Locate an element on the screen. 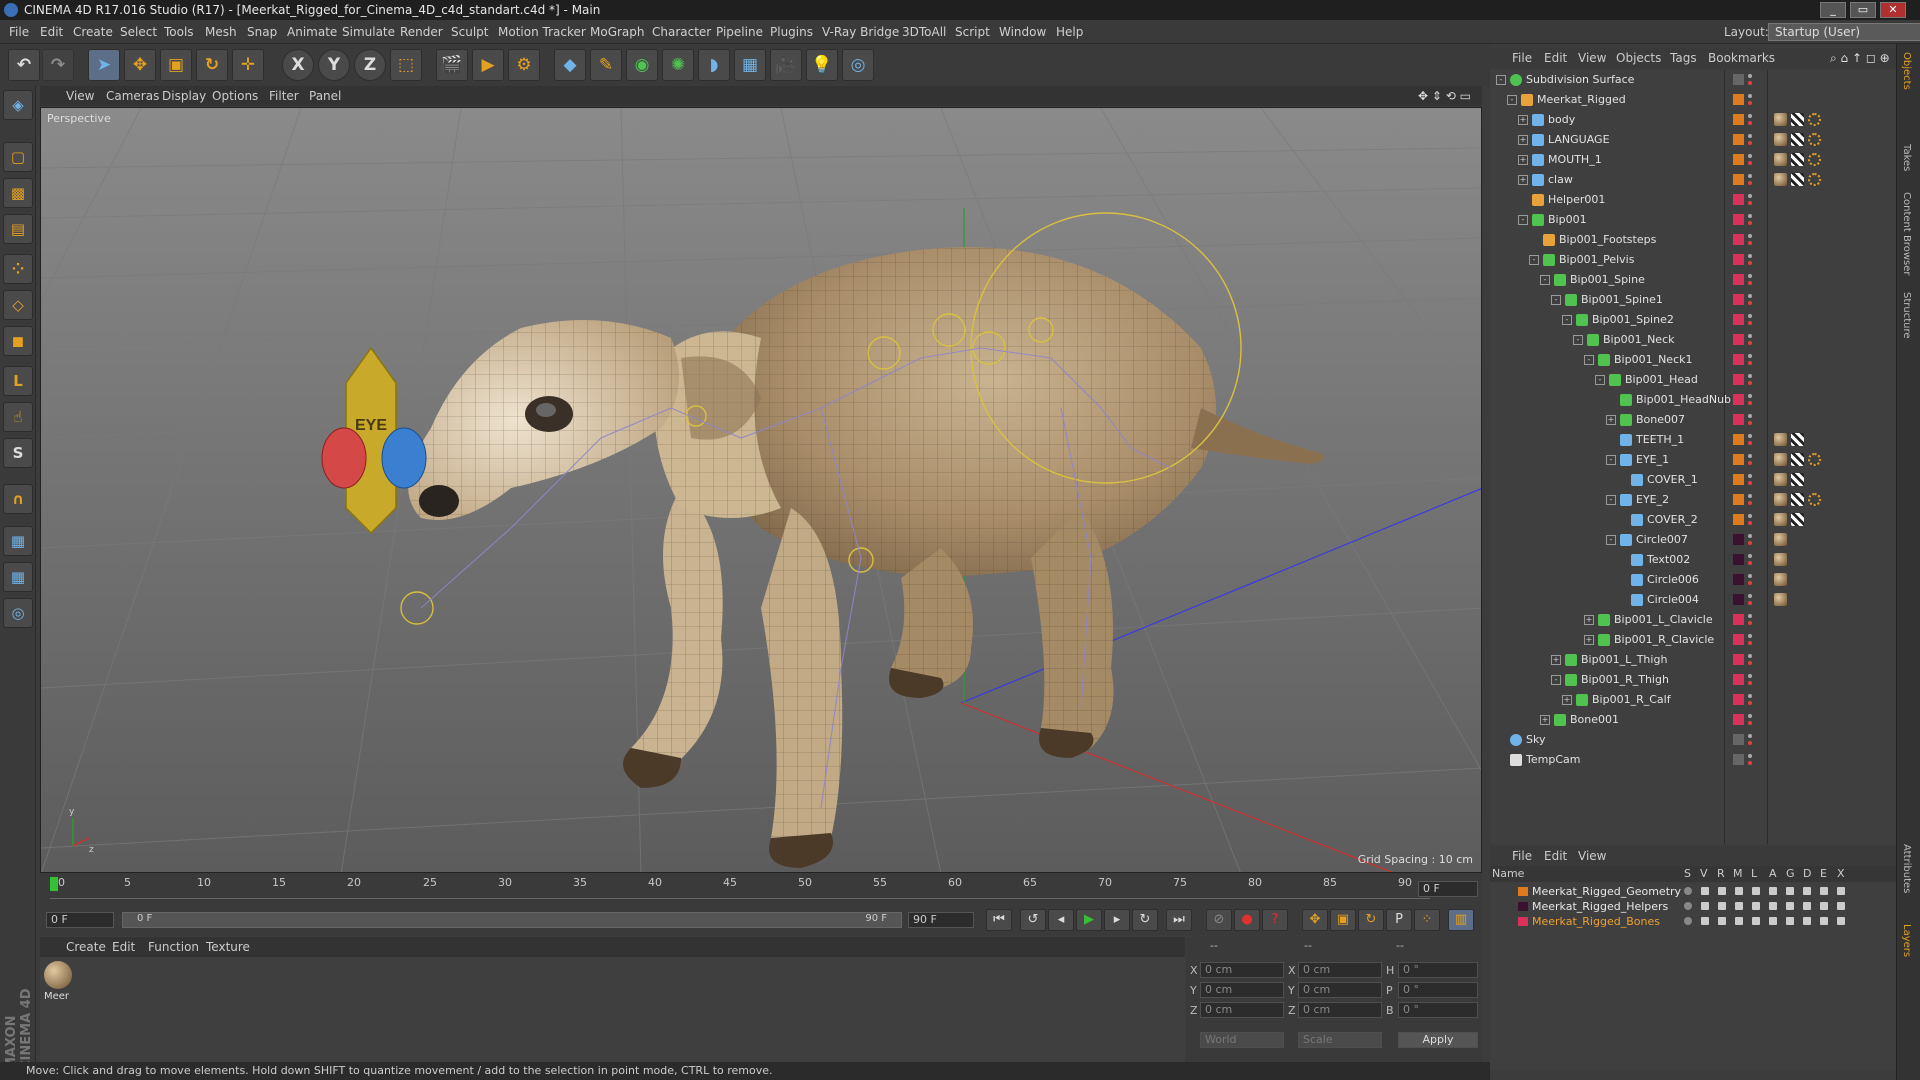 This screenshot has width=1920, height=1080. size-y-field: 0 cm is located at coordinates (1340, 990).